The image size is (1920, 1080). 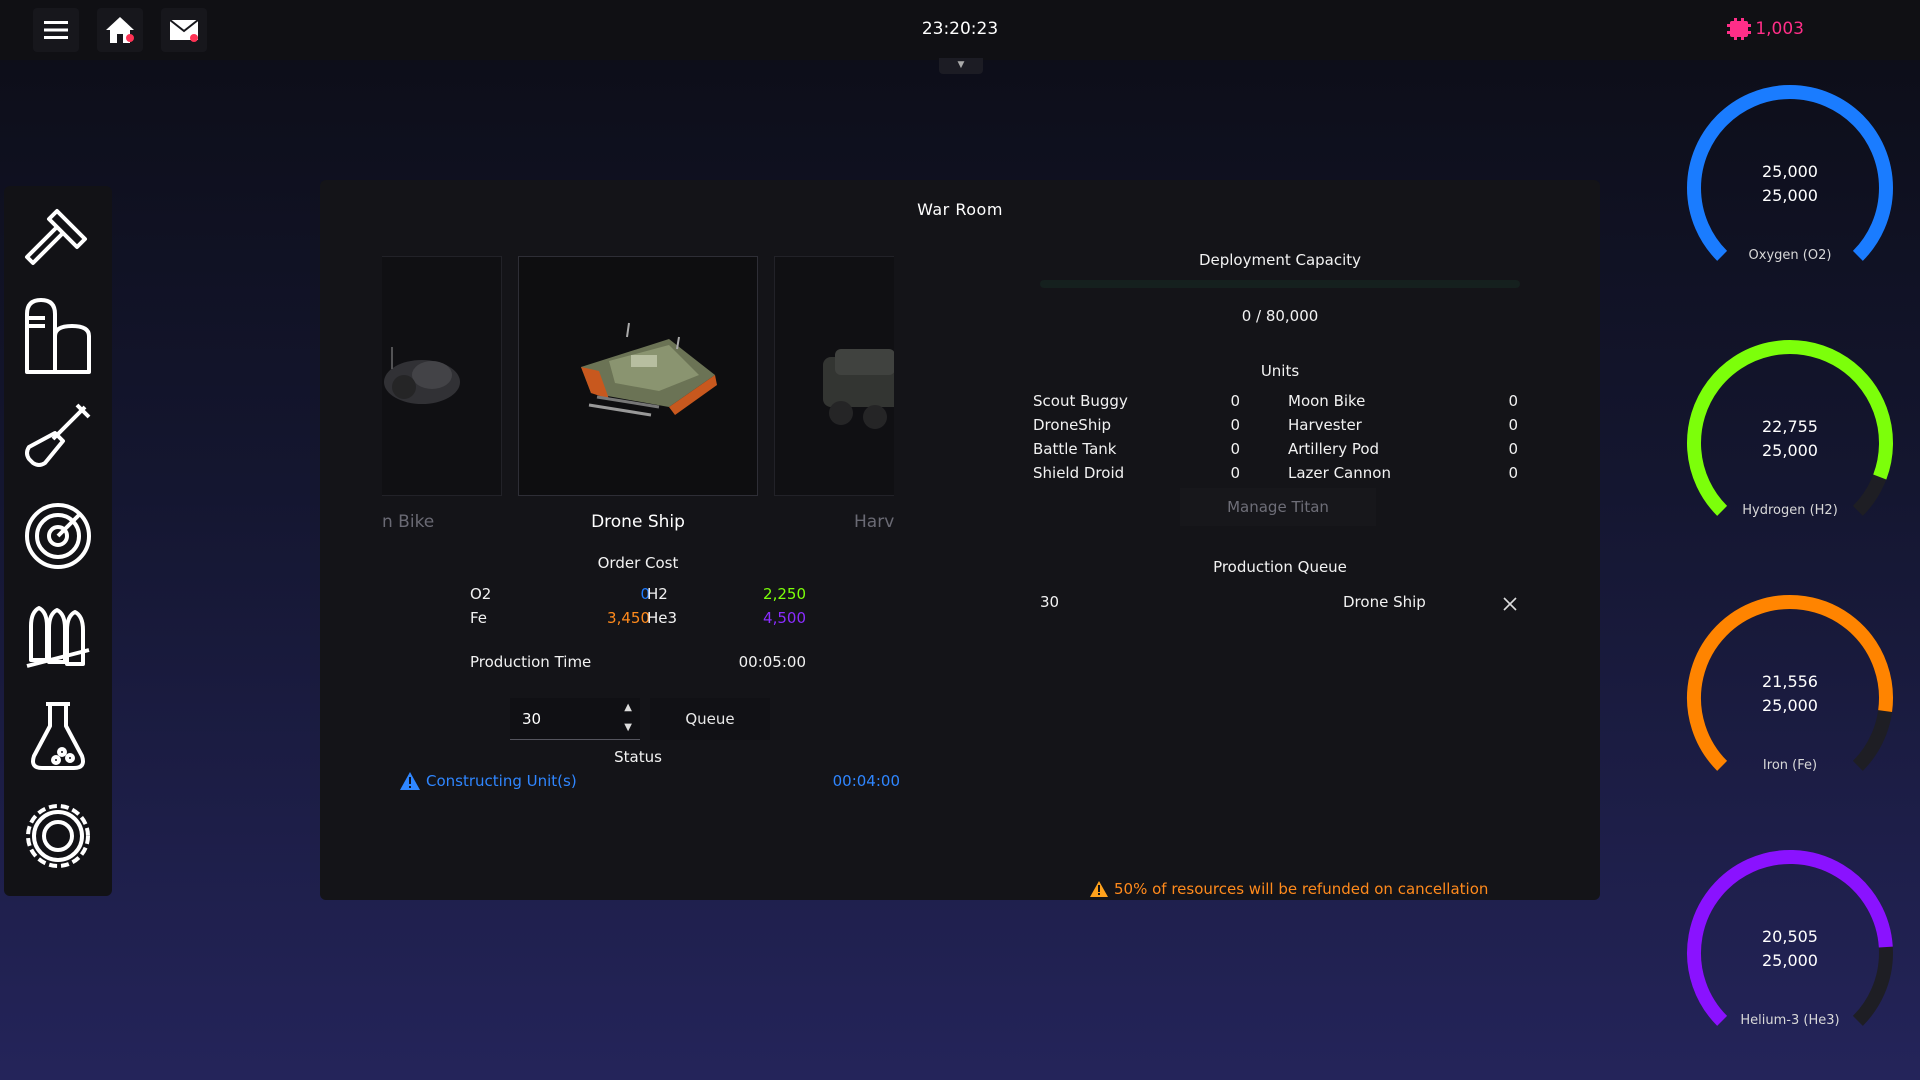 I want to click on manage-titan-button: Manage Titan, so click(x=1278, y=507).